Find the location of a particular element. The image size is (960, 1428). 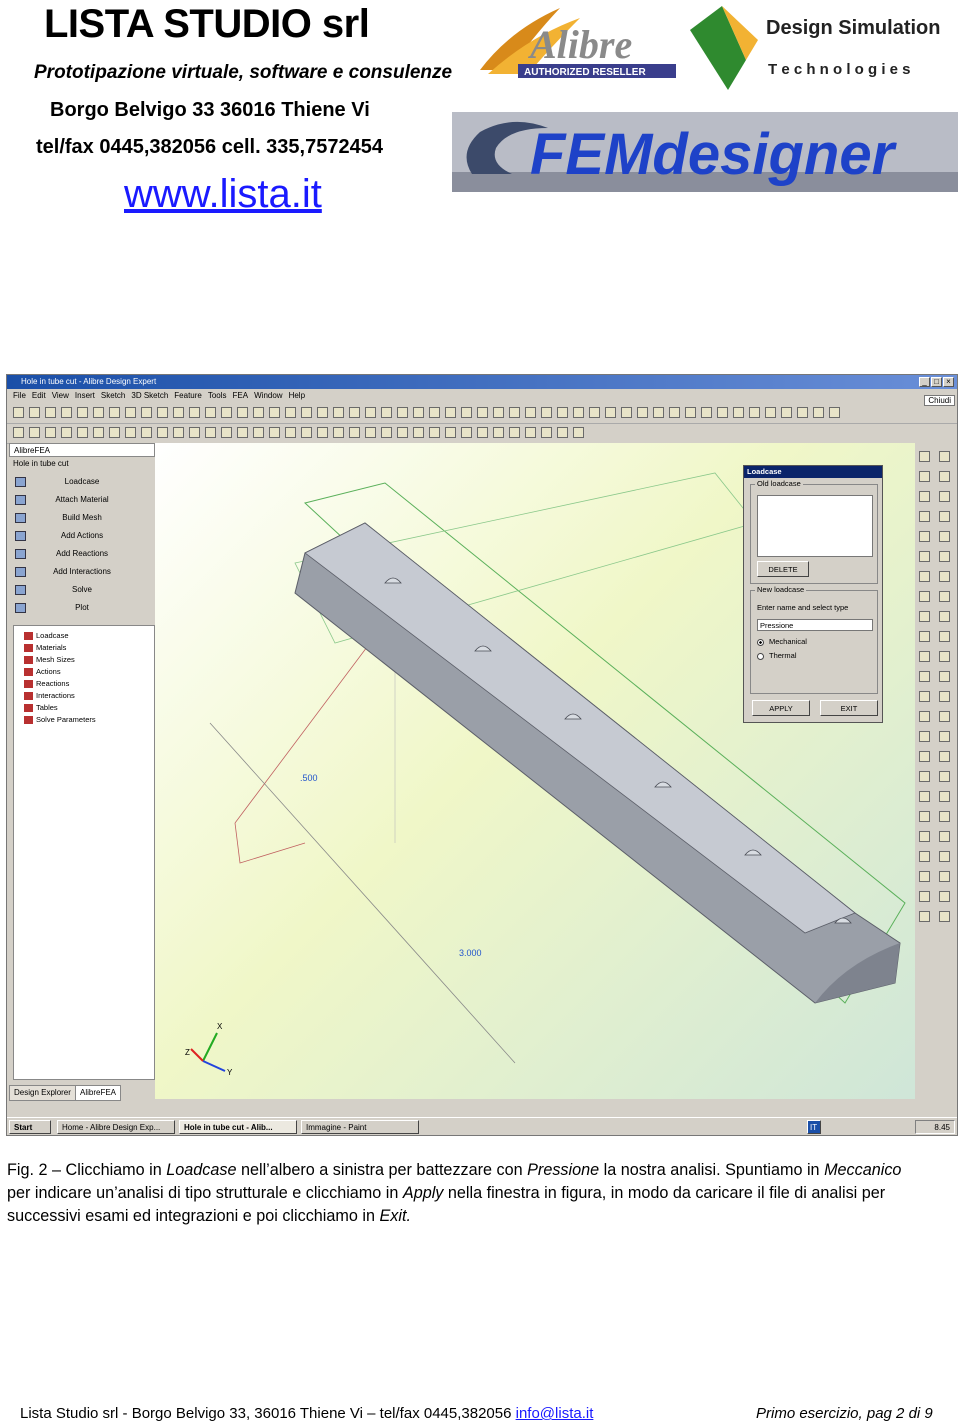

tree-item-materials: Materials is located at coordinates (45, 648).